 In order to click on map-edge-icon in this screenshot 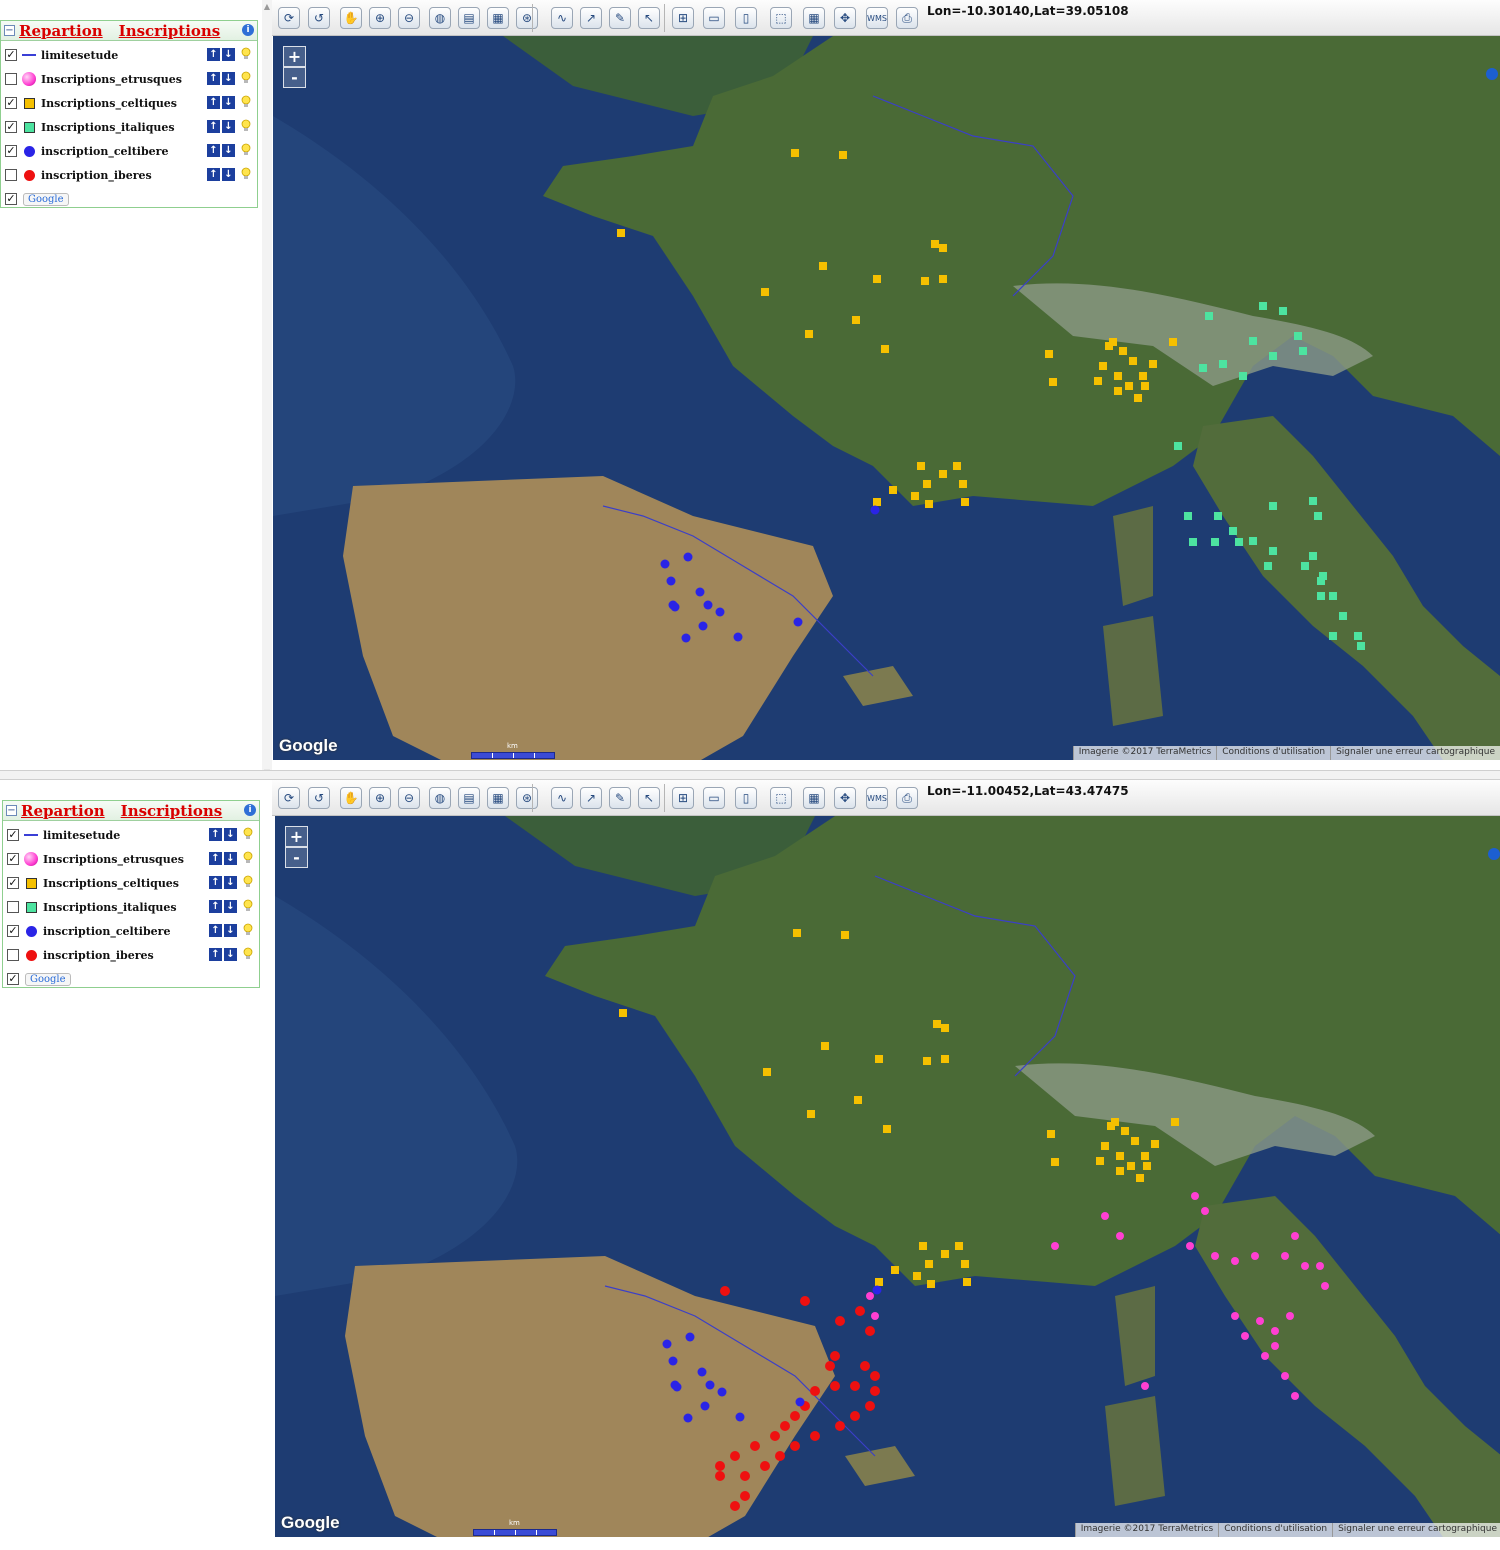, I will do `click(1492, 74)`.